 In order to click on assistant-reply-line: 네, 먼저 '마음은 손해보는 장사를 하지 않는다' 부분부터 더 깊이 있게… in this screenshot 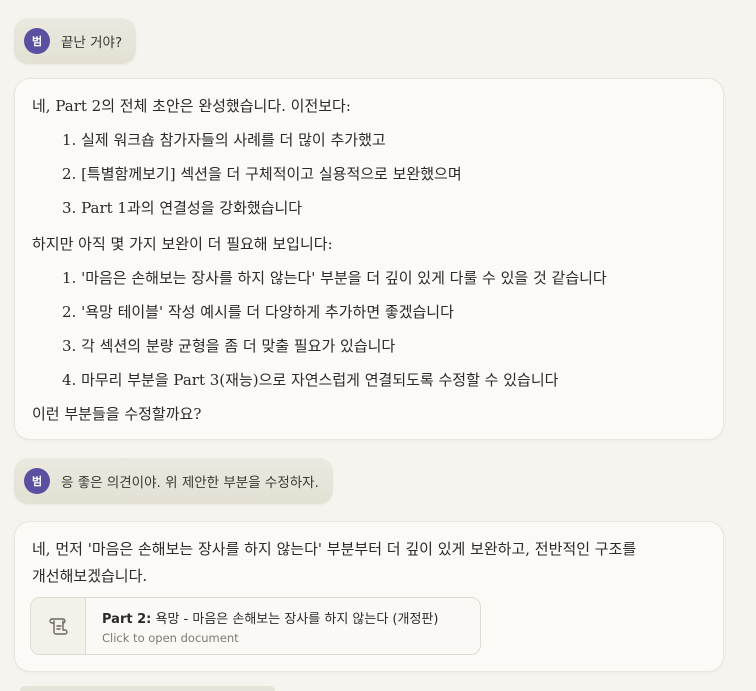, I will do `click(334, 549)`.